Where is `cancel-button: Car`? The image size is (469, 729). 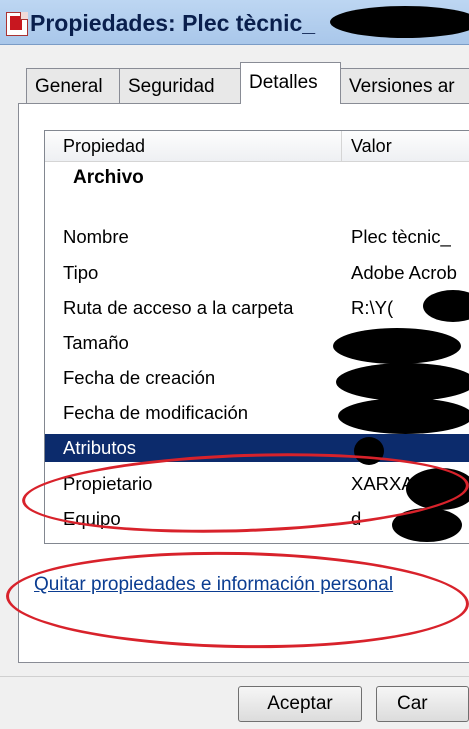
cancel-button: Car is located at coordinates (422, 704).